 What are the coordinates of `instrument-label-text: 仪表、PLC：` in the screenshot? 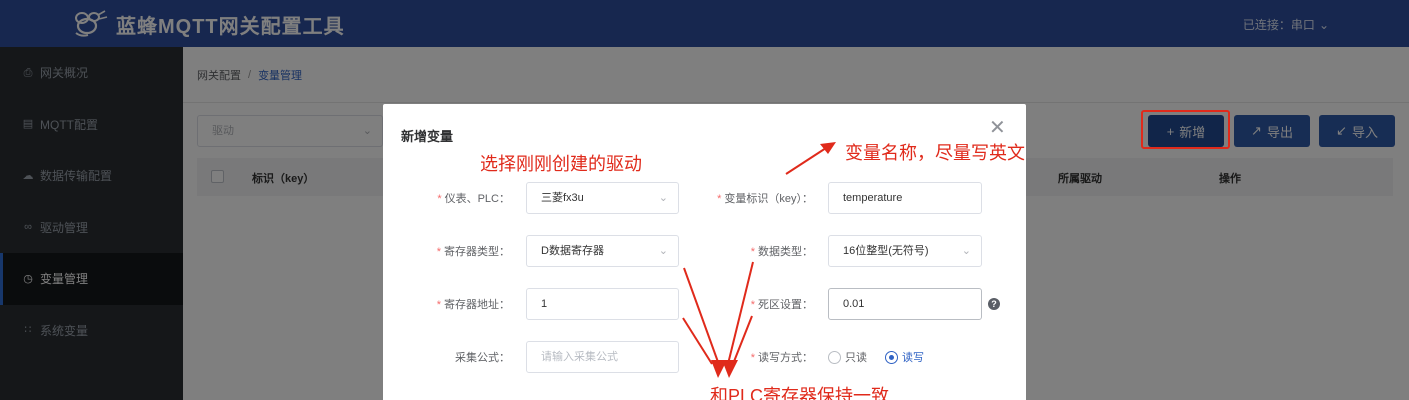 It's located at (477, 199).